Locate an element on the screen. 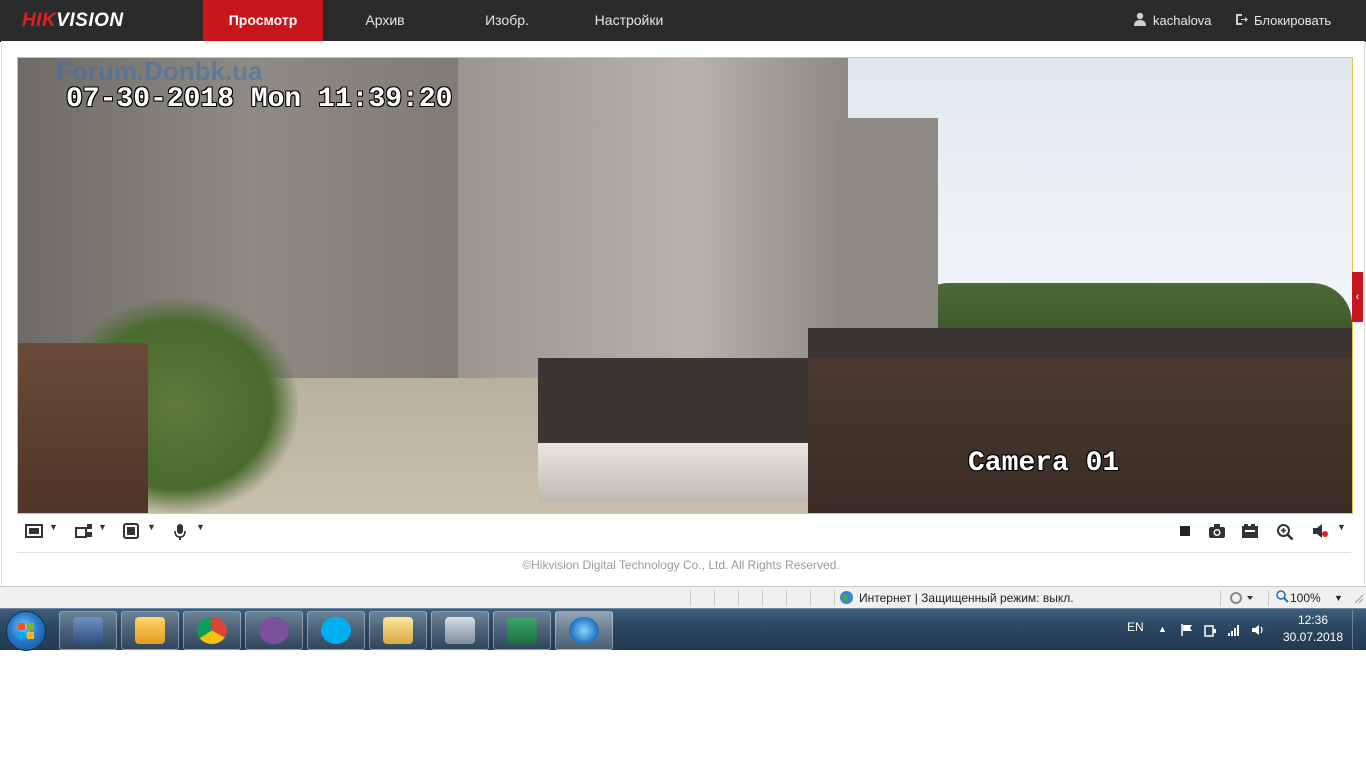 This screenshot has width=1366, height=768. digital-zoom-icon is located at coordinates (1285, 533).